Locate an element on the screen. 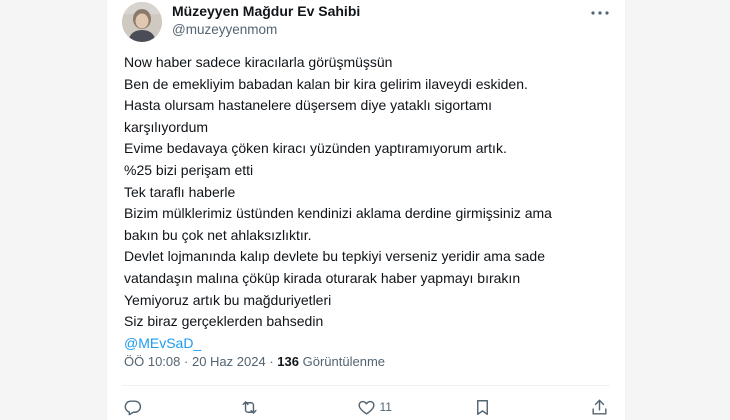 The width and height of the screenshot is (730, 420). user-handle: @muzeyyenmom is located at coordinates (224, 29).